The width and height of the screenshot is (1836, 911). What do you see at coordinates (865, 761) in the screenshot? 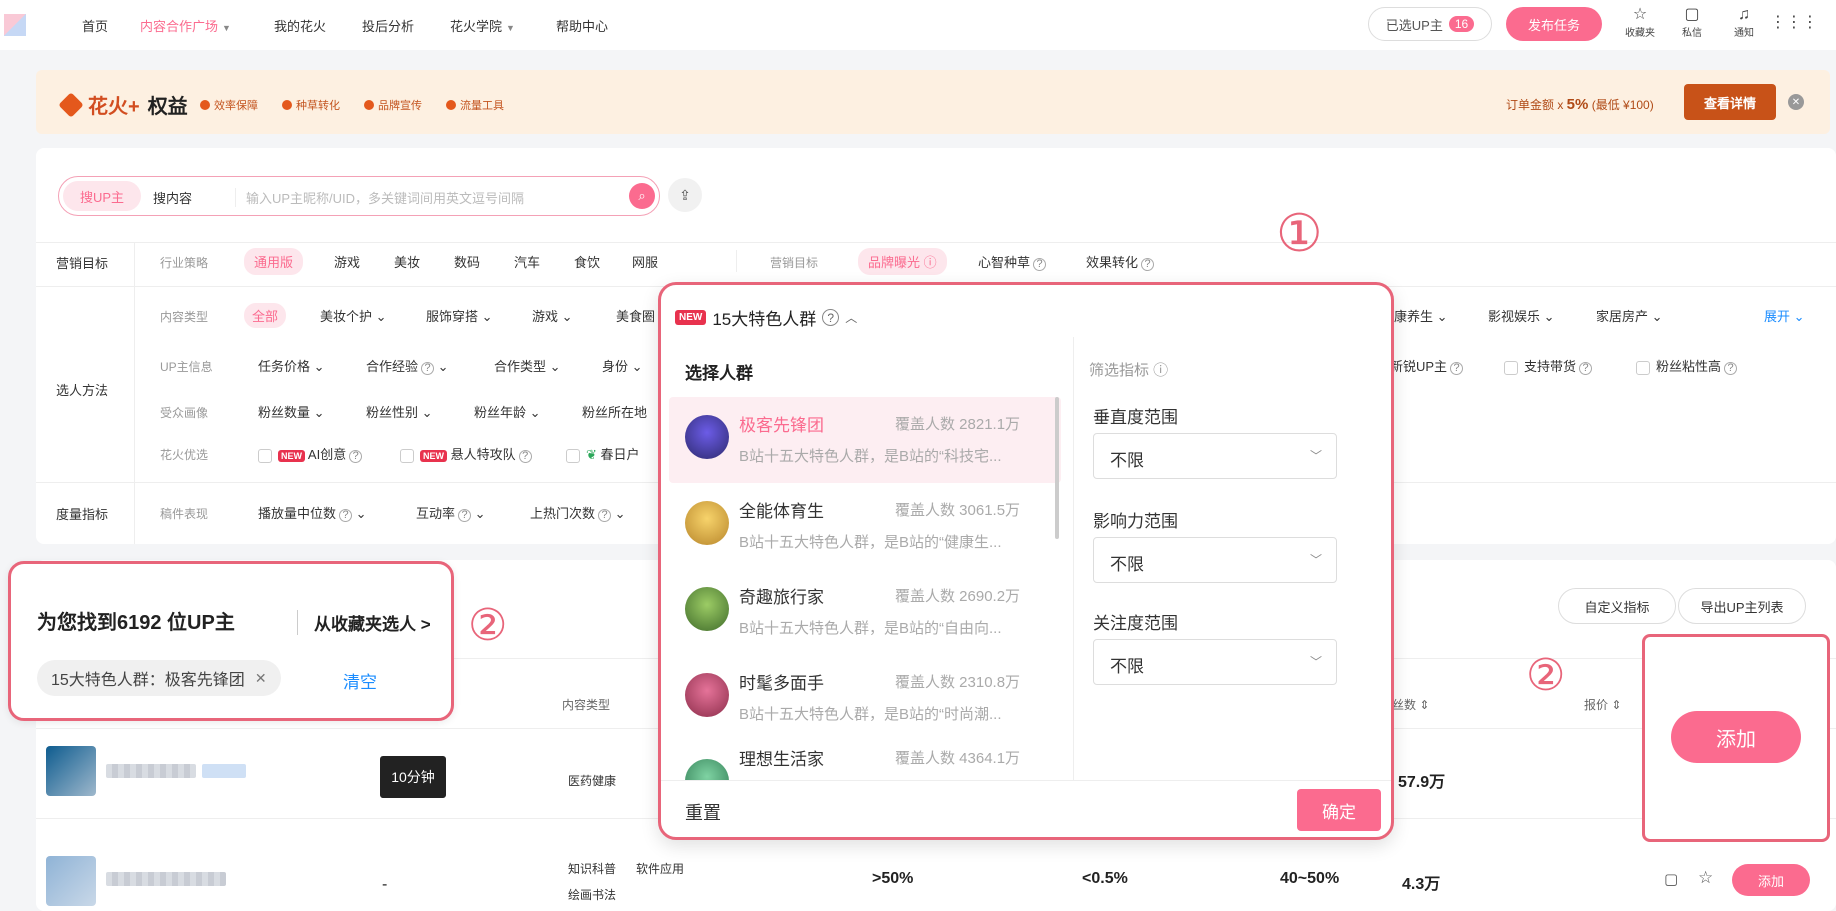
I see `crowd-option-lifestyle: 理想生活家 覆盖人数 4364.1万` at bounding box center [865, 761].